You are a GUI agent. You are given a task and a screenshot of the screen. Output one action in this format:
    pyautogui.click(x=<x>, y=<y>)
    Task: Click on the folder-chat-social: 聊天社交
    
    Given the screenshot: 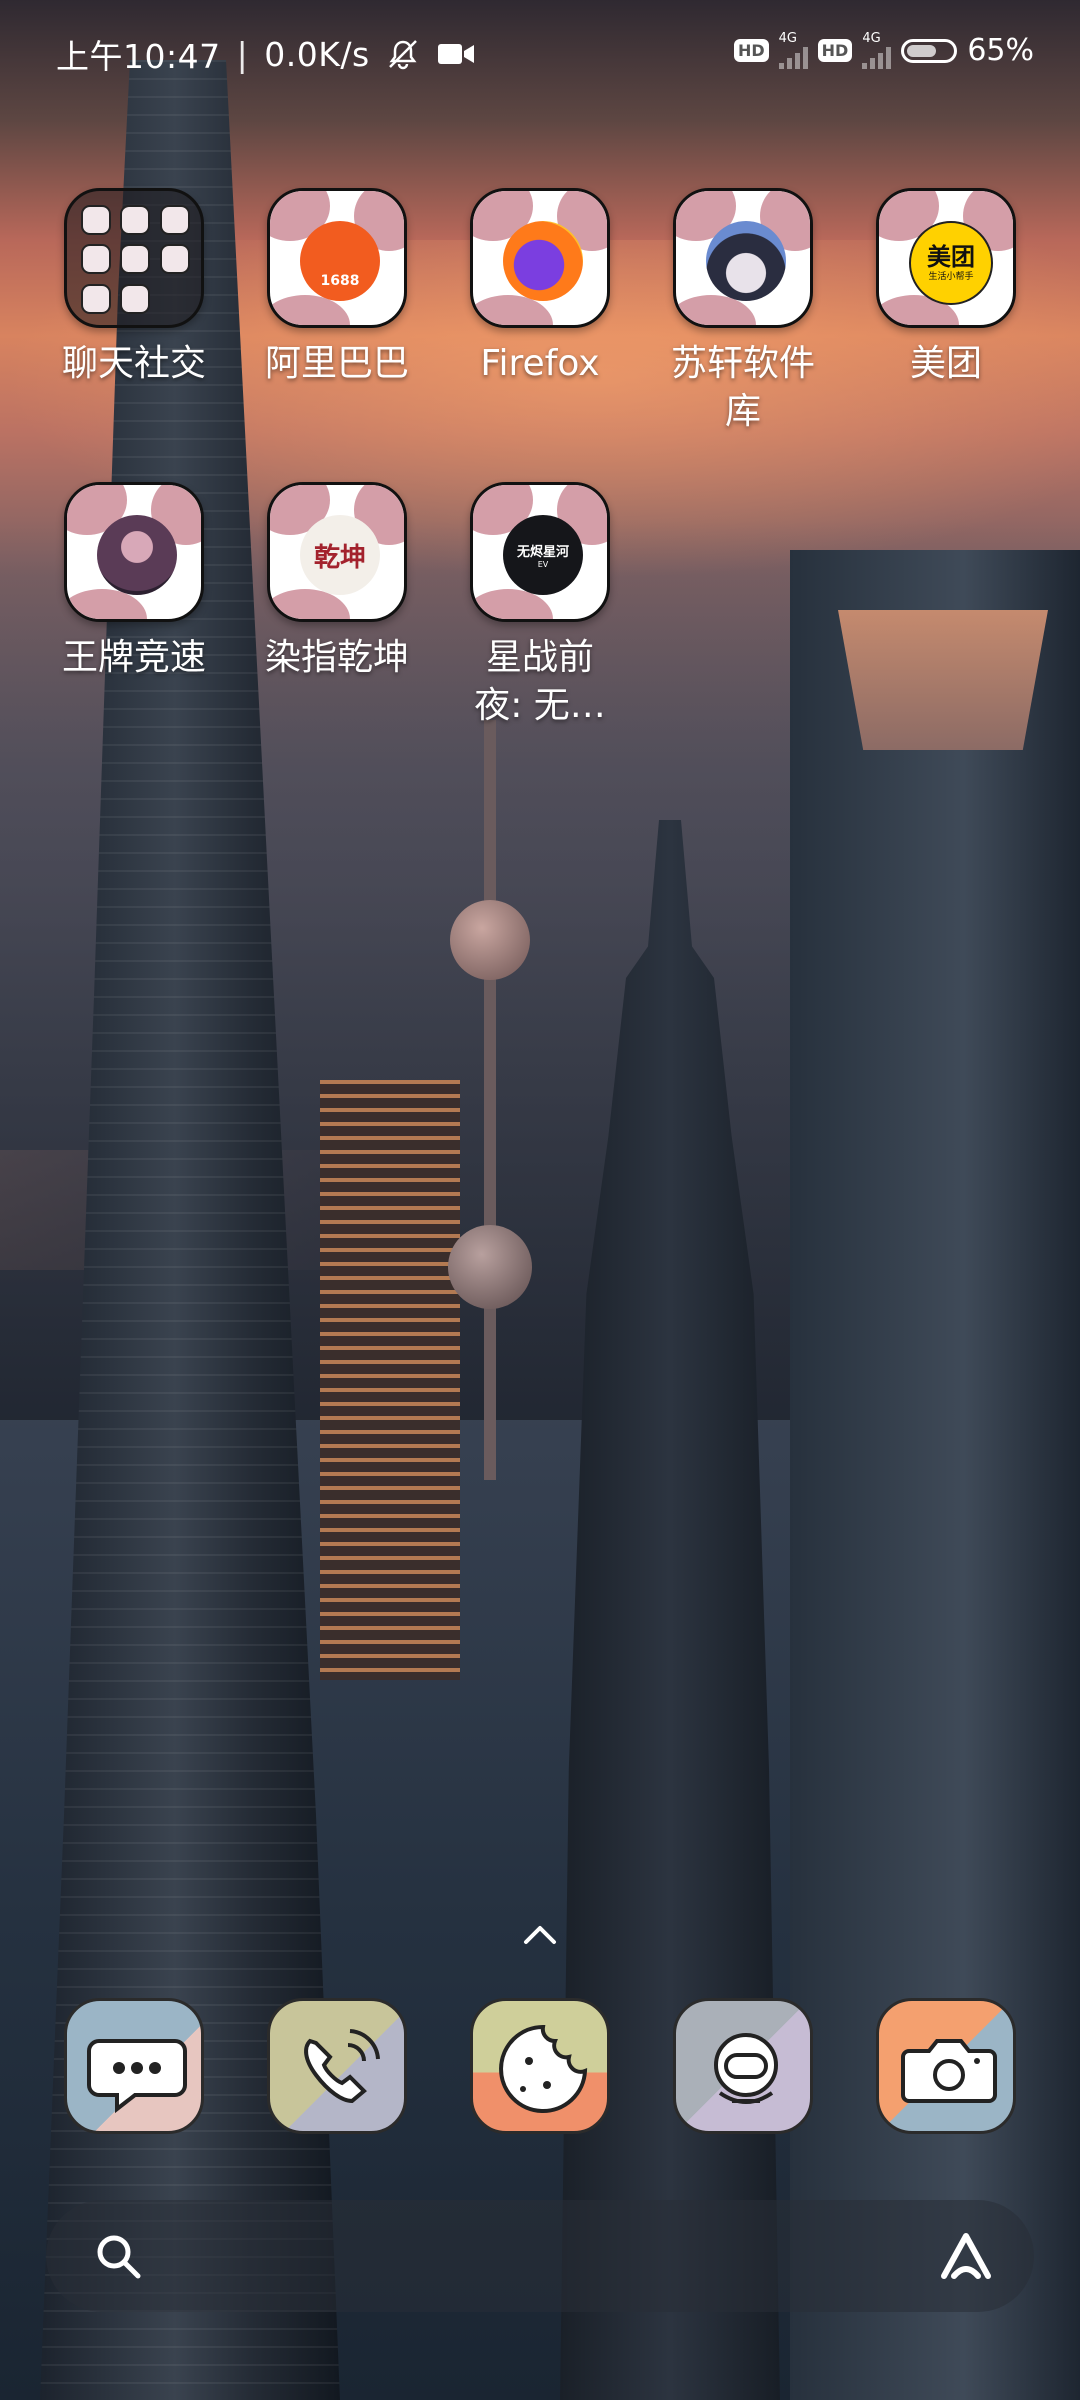 What is the action you would take?
    pyautogui.click(x=134, y=288)
    